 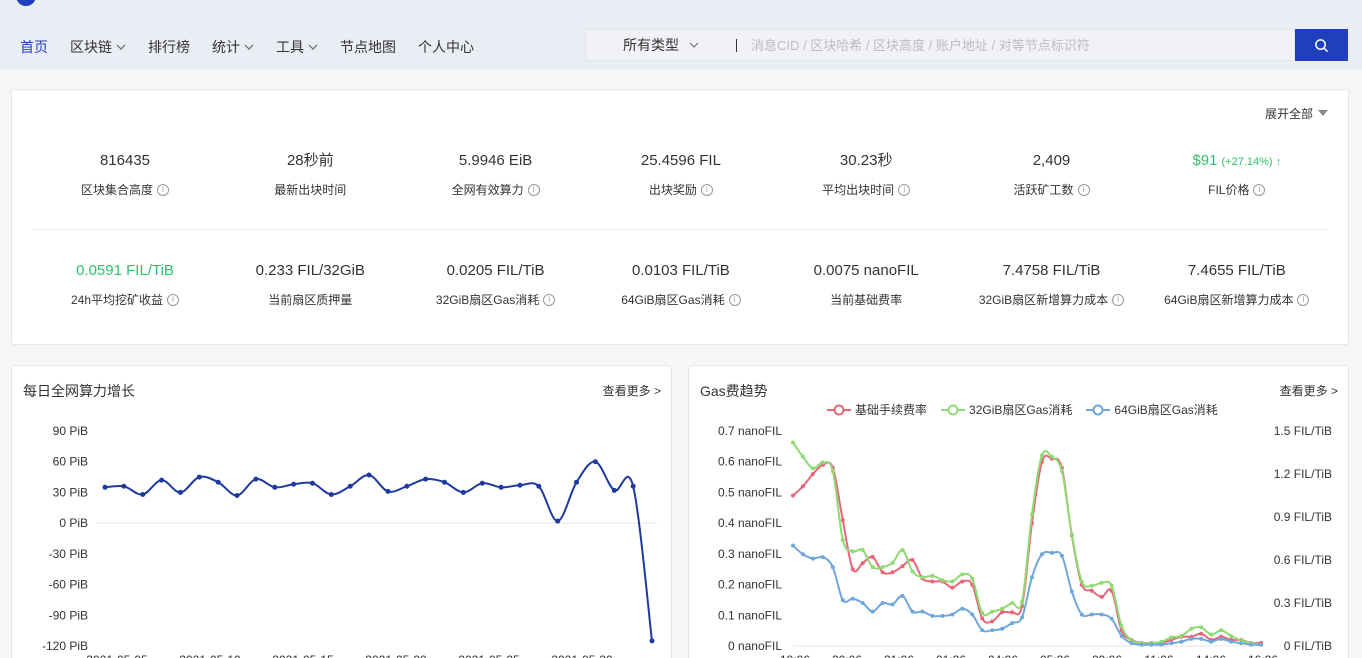 I want to click on y-left-tick-label: 0.4 nanoFIL, so click(x=750, y=523).